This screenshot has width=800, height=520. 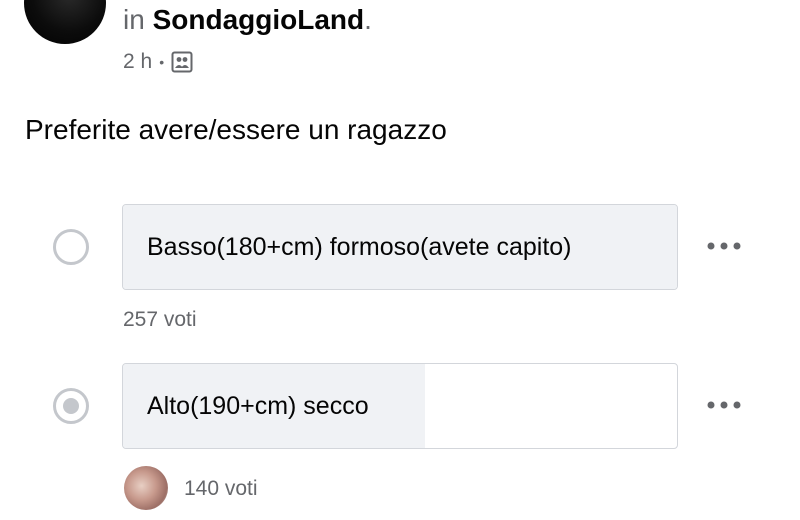 I want to click on poll-option-1-more-button, so click(x=724, y=246).